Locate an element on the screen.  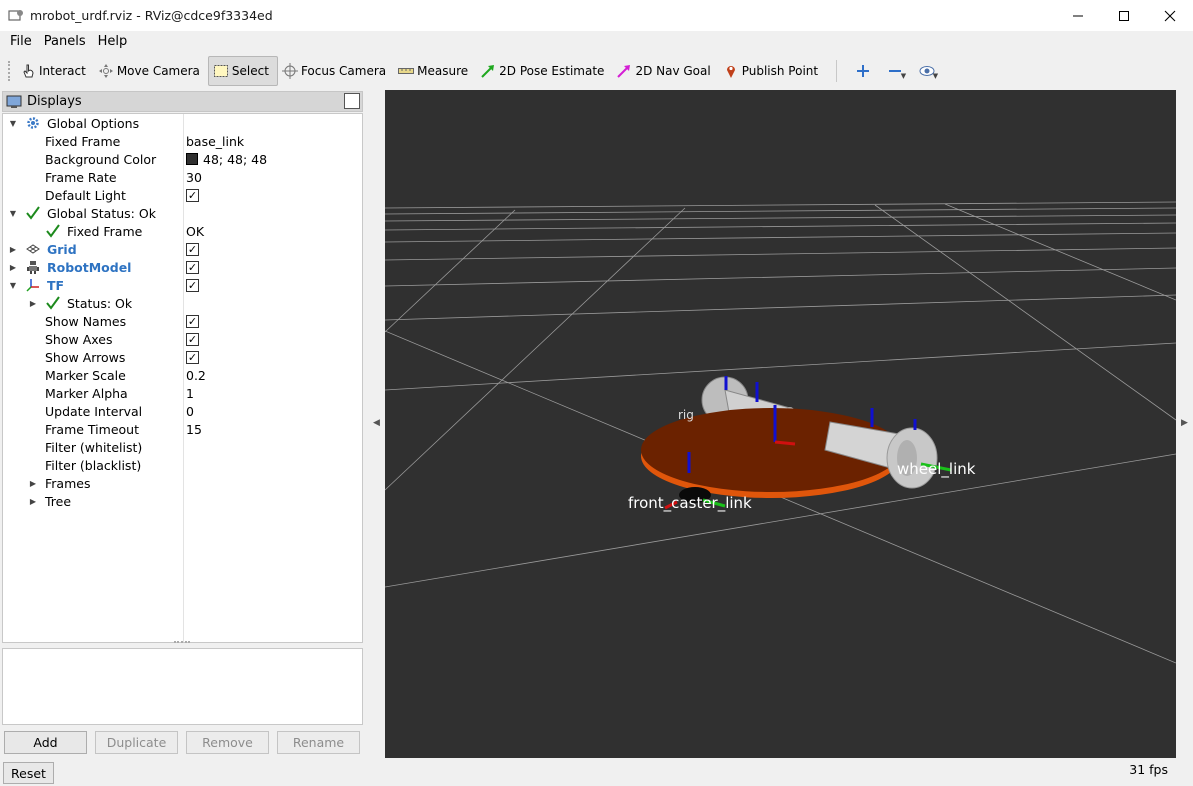
tree-label: Frame Timeout is located at coordinates (92, 429).